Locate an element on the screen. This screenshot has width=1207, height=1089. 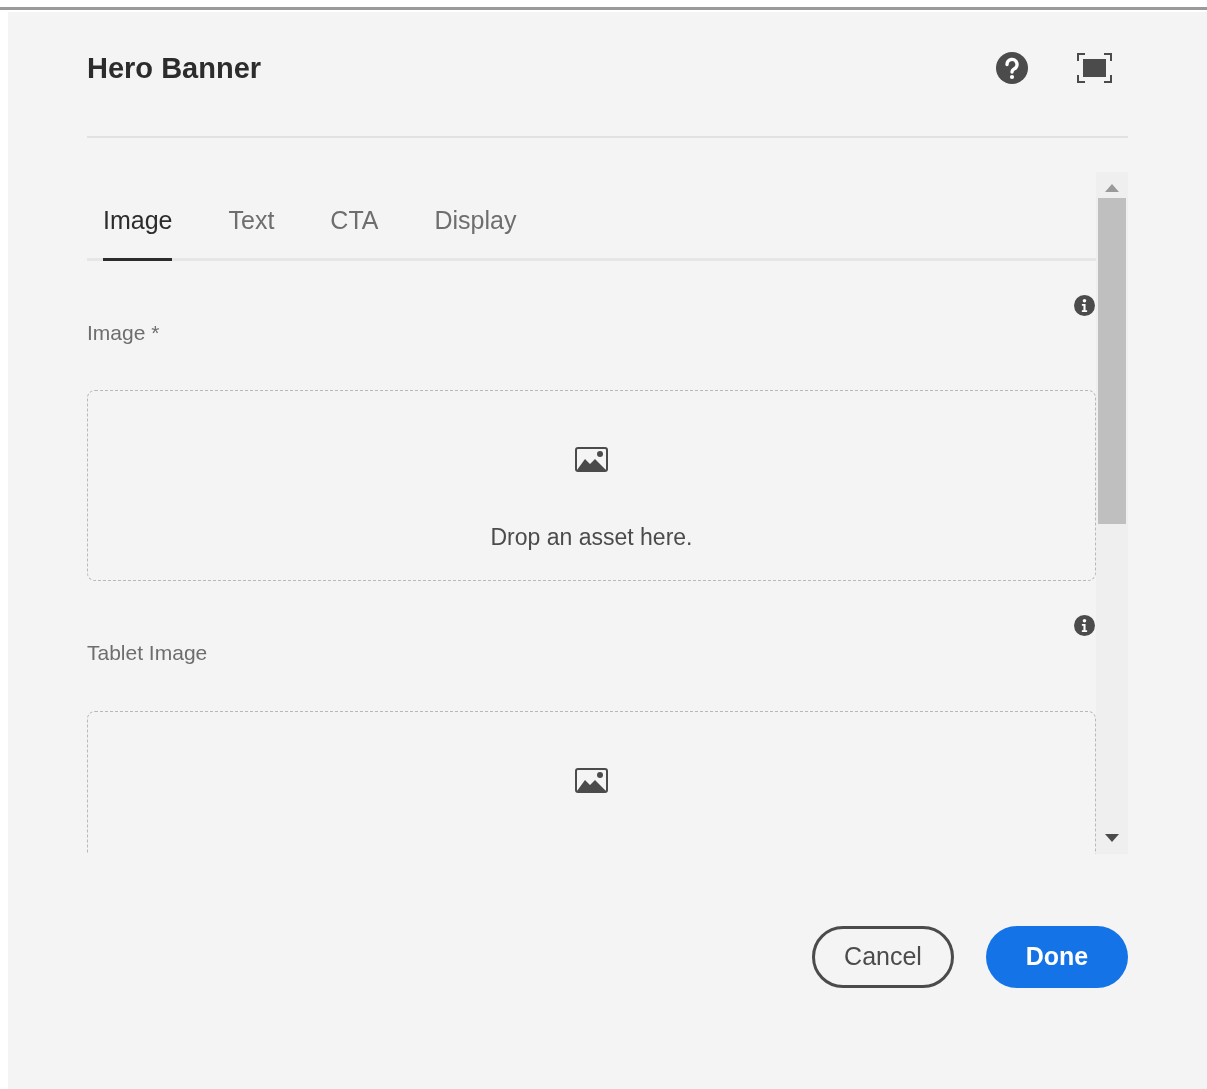
done-button: Done is located at coordinates (1057, 957).